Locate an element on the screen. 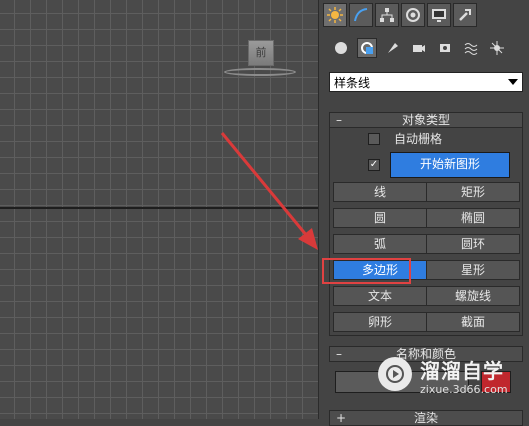 This screenshot has width=529, height=426. line-button: 线 is located at coordinates (380, 192).